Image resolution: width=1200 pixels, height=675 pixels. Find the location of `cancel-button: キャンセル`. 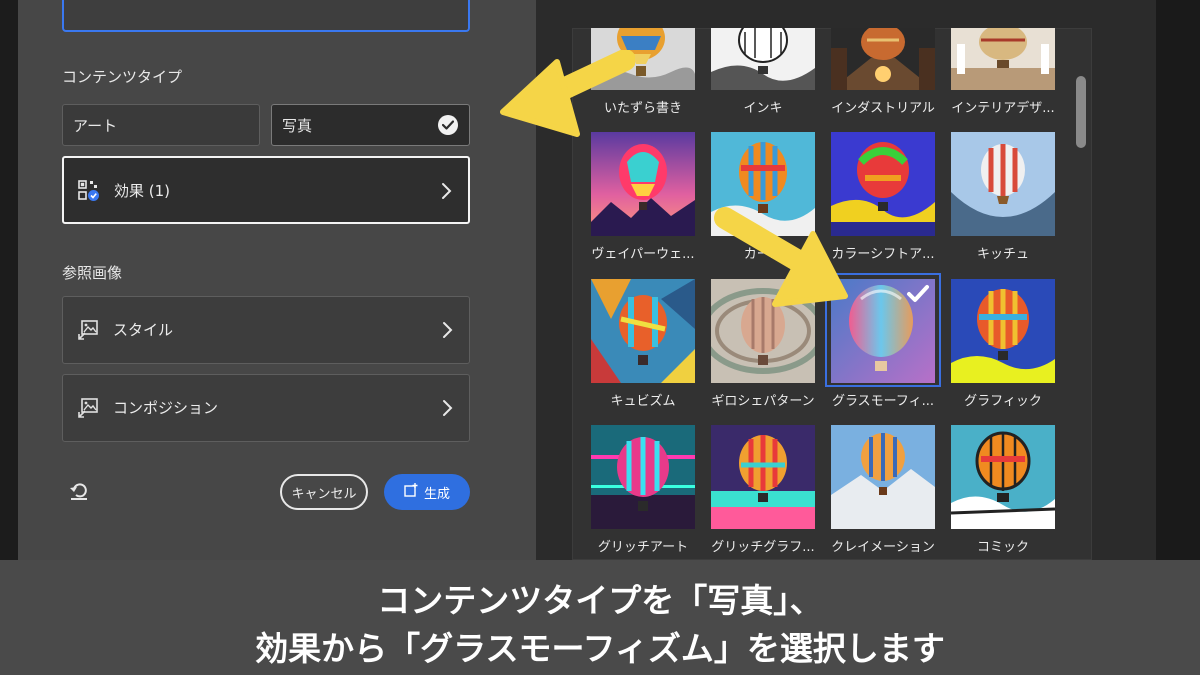

cancel-button: キャンセル is located at coordinates (324, 492).